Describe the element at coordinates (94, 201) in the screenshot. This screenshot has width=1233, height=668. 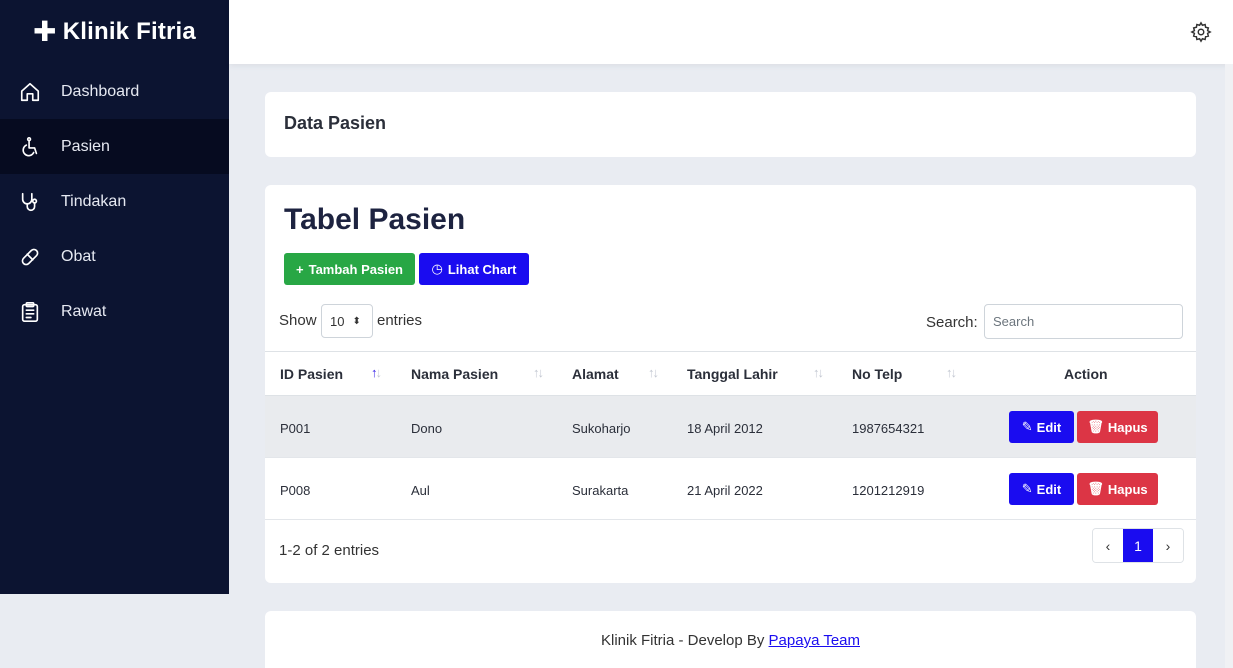
I see `sidebar-item-label: Tindakan` at that location.